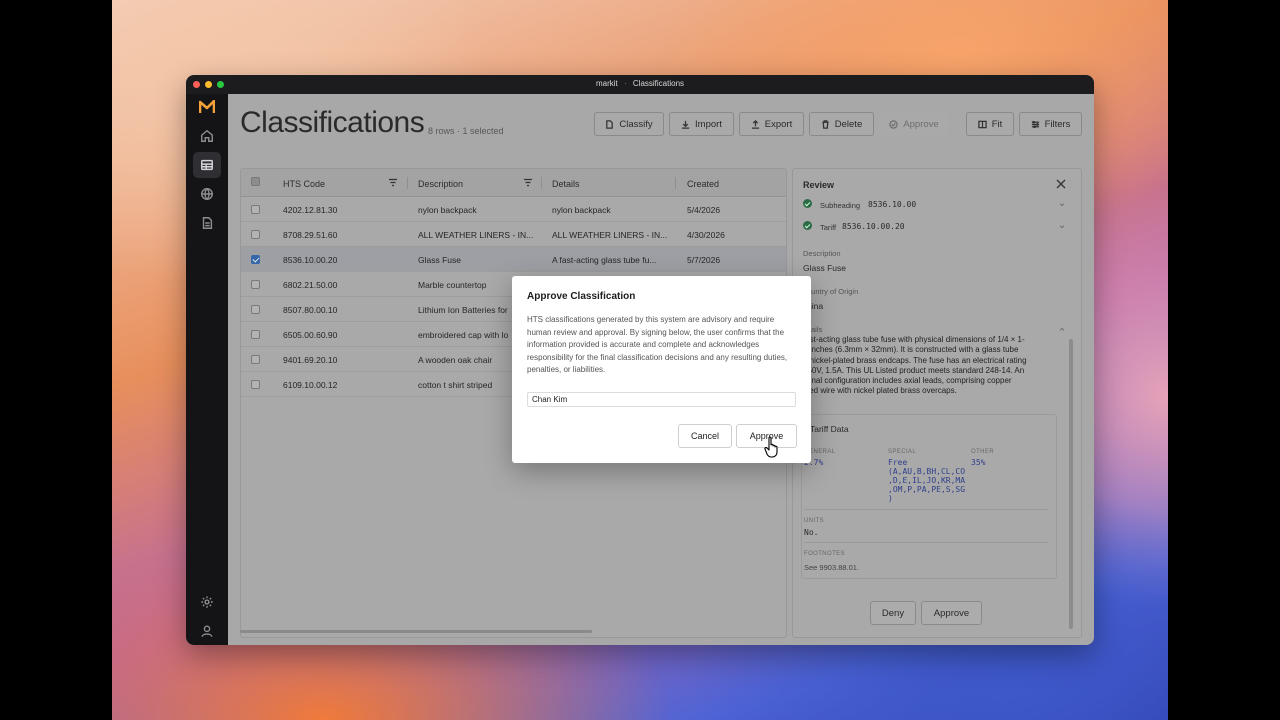  I want to click on filters-button: Filters, so click(1050, 124).